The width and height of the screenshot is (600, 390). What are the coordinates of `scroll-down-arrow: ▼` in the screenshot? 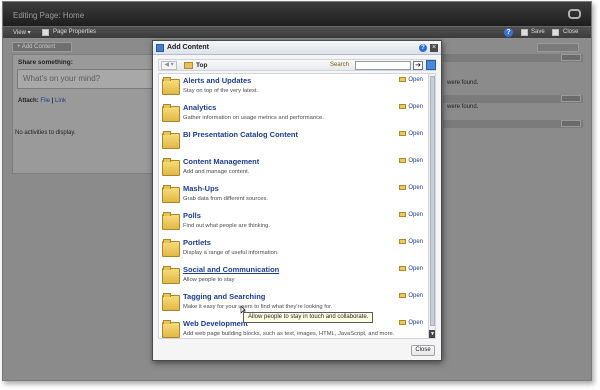 It's located at (432, 334).